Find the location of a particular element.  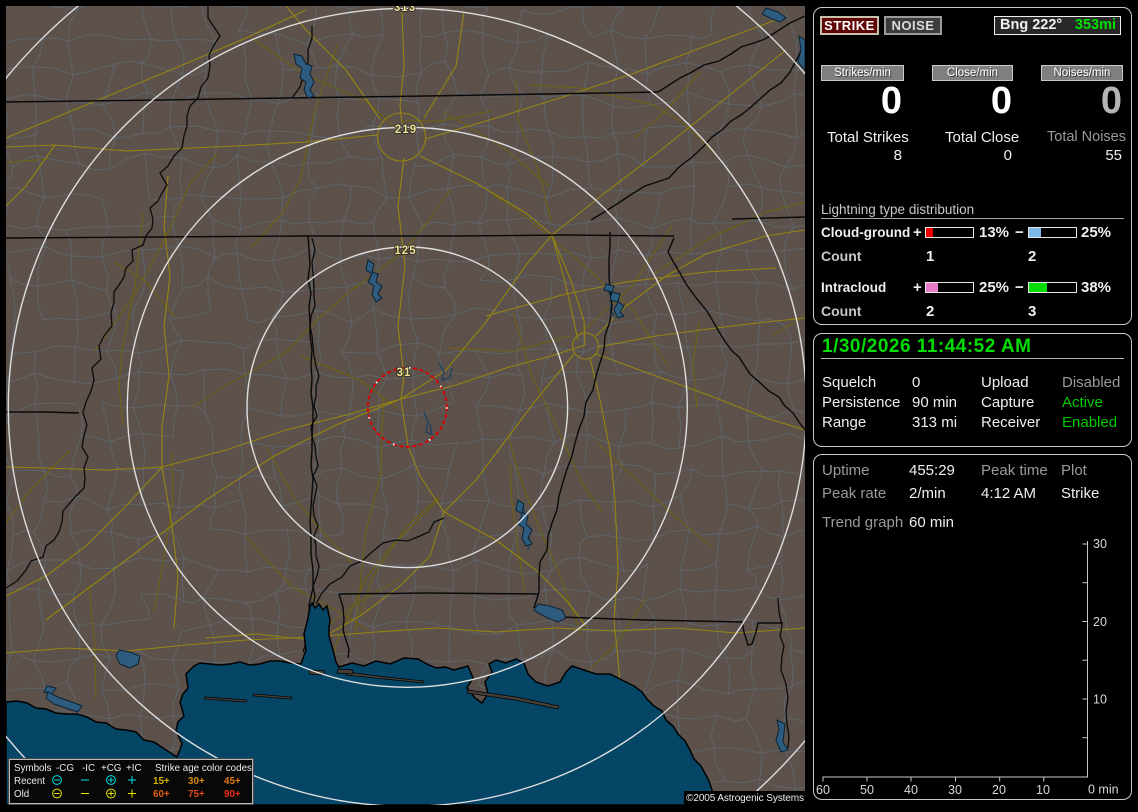

svg-text: 0 min is located at coordinates (1103, 790).